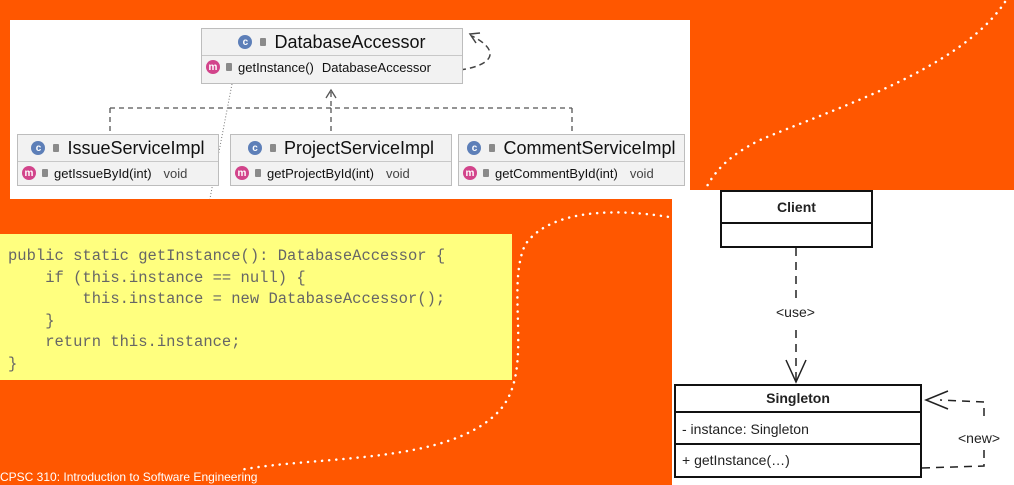  Describe the element at coordinates (92, 173) in the screenshot. I see `method-name: getIssueById` at that location.